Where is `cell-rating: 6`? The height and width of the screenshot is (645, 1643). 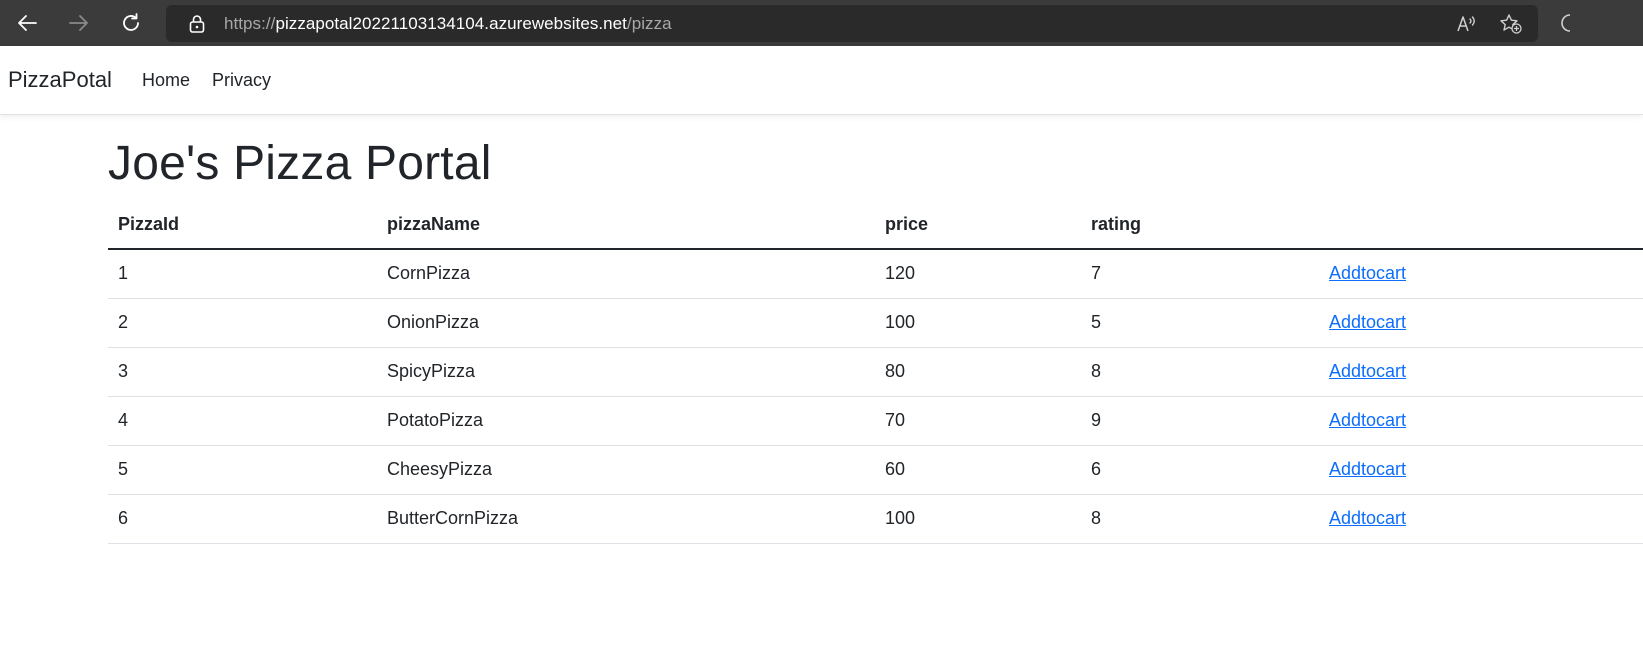 cell-rating: 6 is located at coordinates (1200, 470).